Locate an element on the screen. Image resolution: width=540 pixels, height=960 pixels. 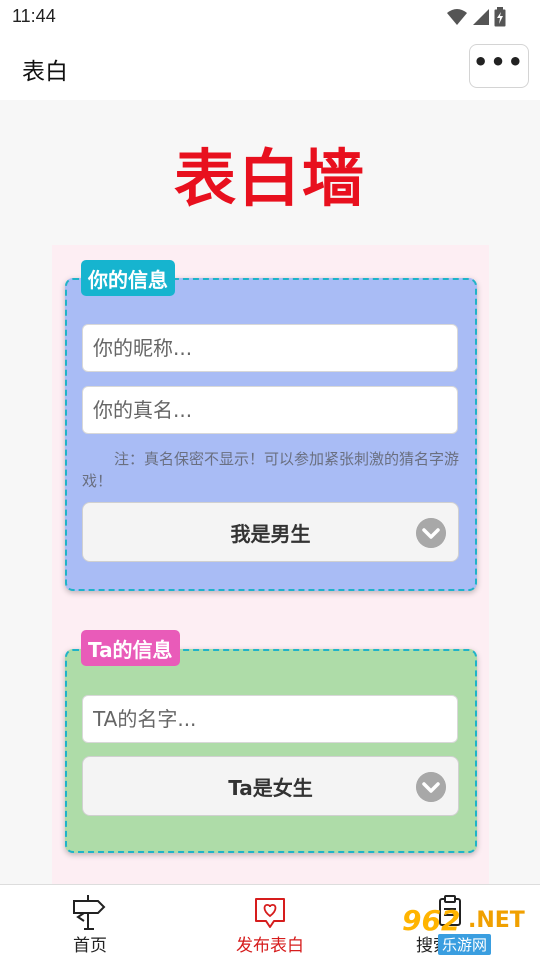
wifi-icon is located at coordinates (457, 17).